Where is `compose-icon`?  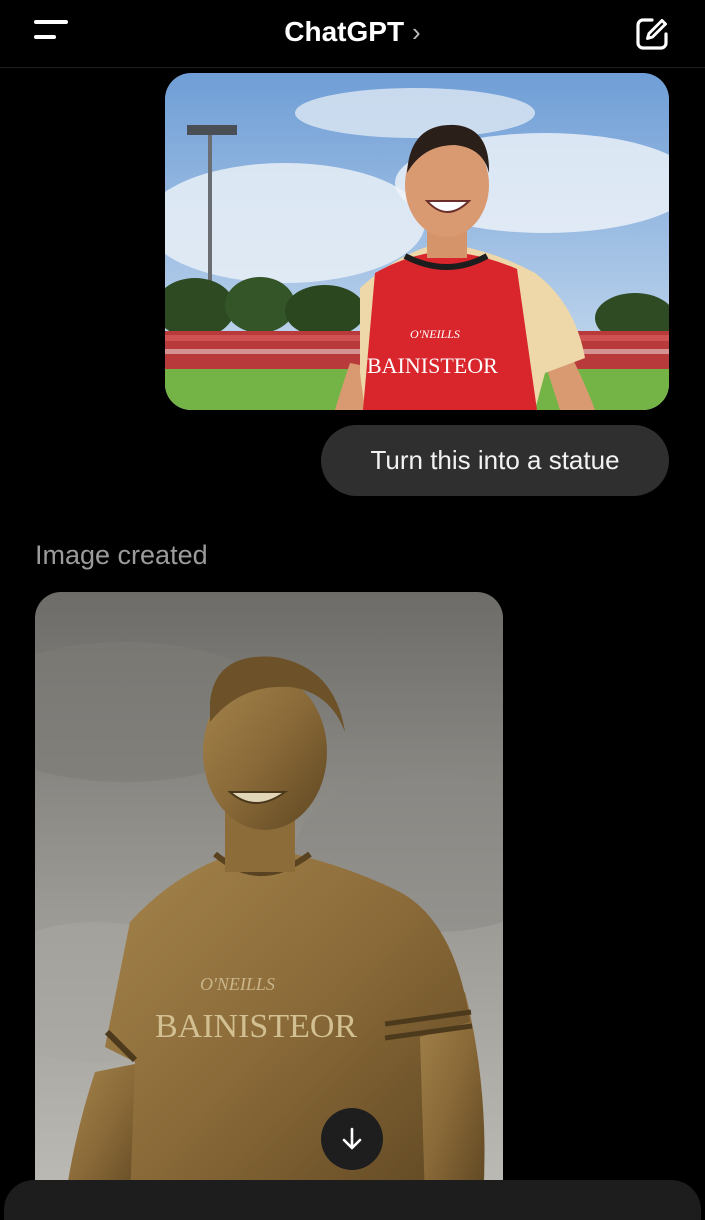 compose-icon is located at coordinates (652, 34).